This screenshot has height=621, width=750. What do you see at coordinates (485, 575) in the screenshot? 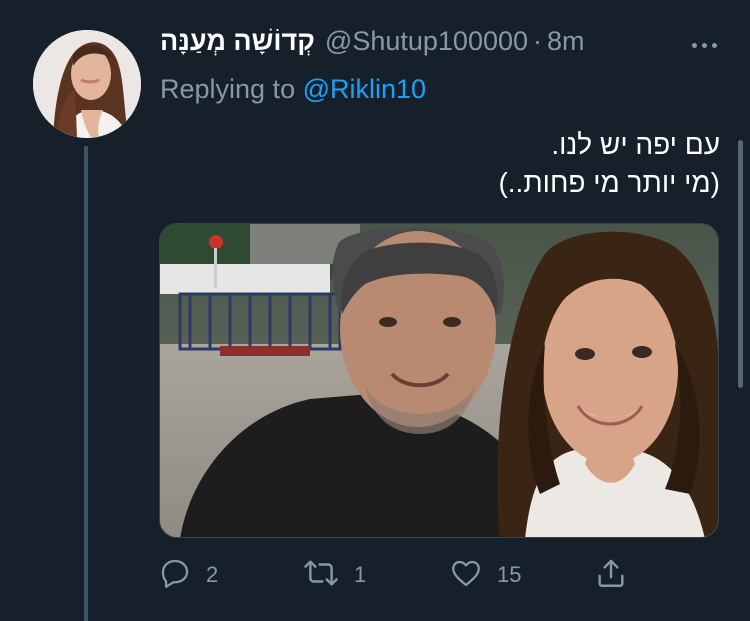
I see `like-button: 15` at bounding box center [485, 575].